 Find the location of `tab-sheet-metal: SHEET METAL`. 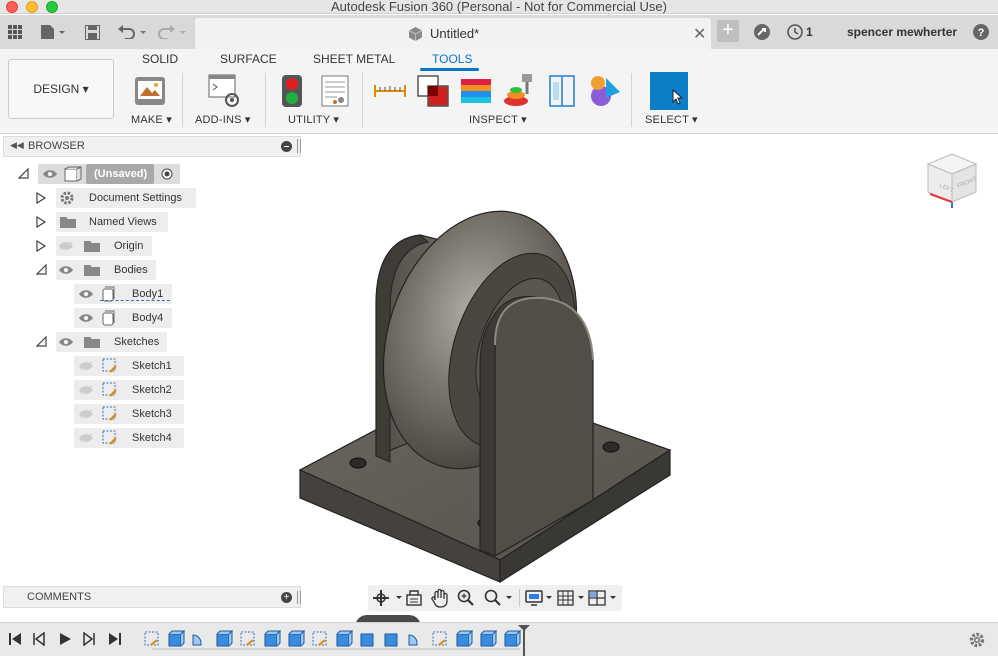

tab-sheet-metal: SHEET METAL is located at coordinates (354, 59).